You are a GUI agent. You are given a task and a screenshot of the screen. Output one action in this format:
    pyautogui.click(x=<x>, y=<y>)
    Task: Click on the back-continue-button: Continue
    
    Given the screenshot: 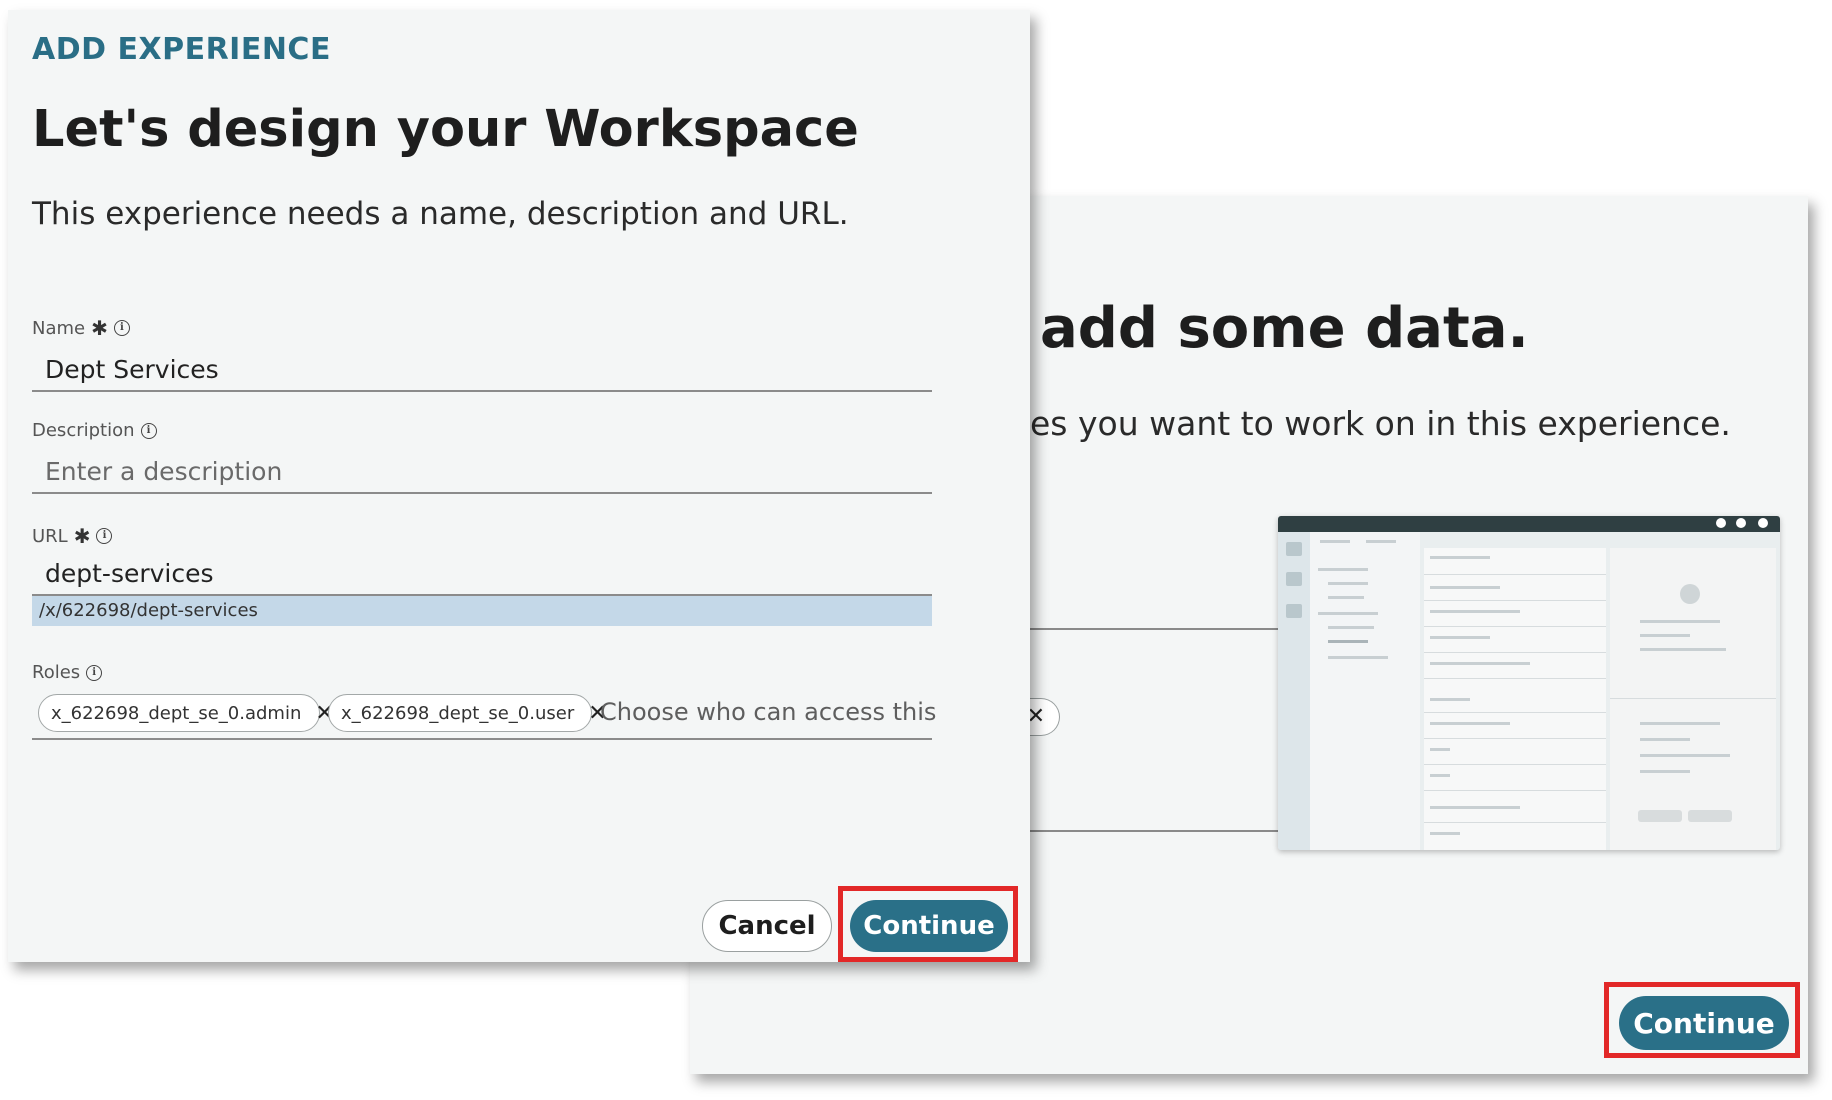 What is the action you would take?
    pyautogui.click(x=1704, y=1023)
    